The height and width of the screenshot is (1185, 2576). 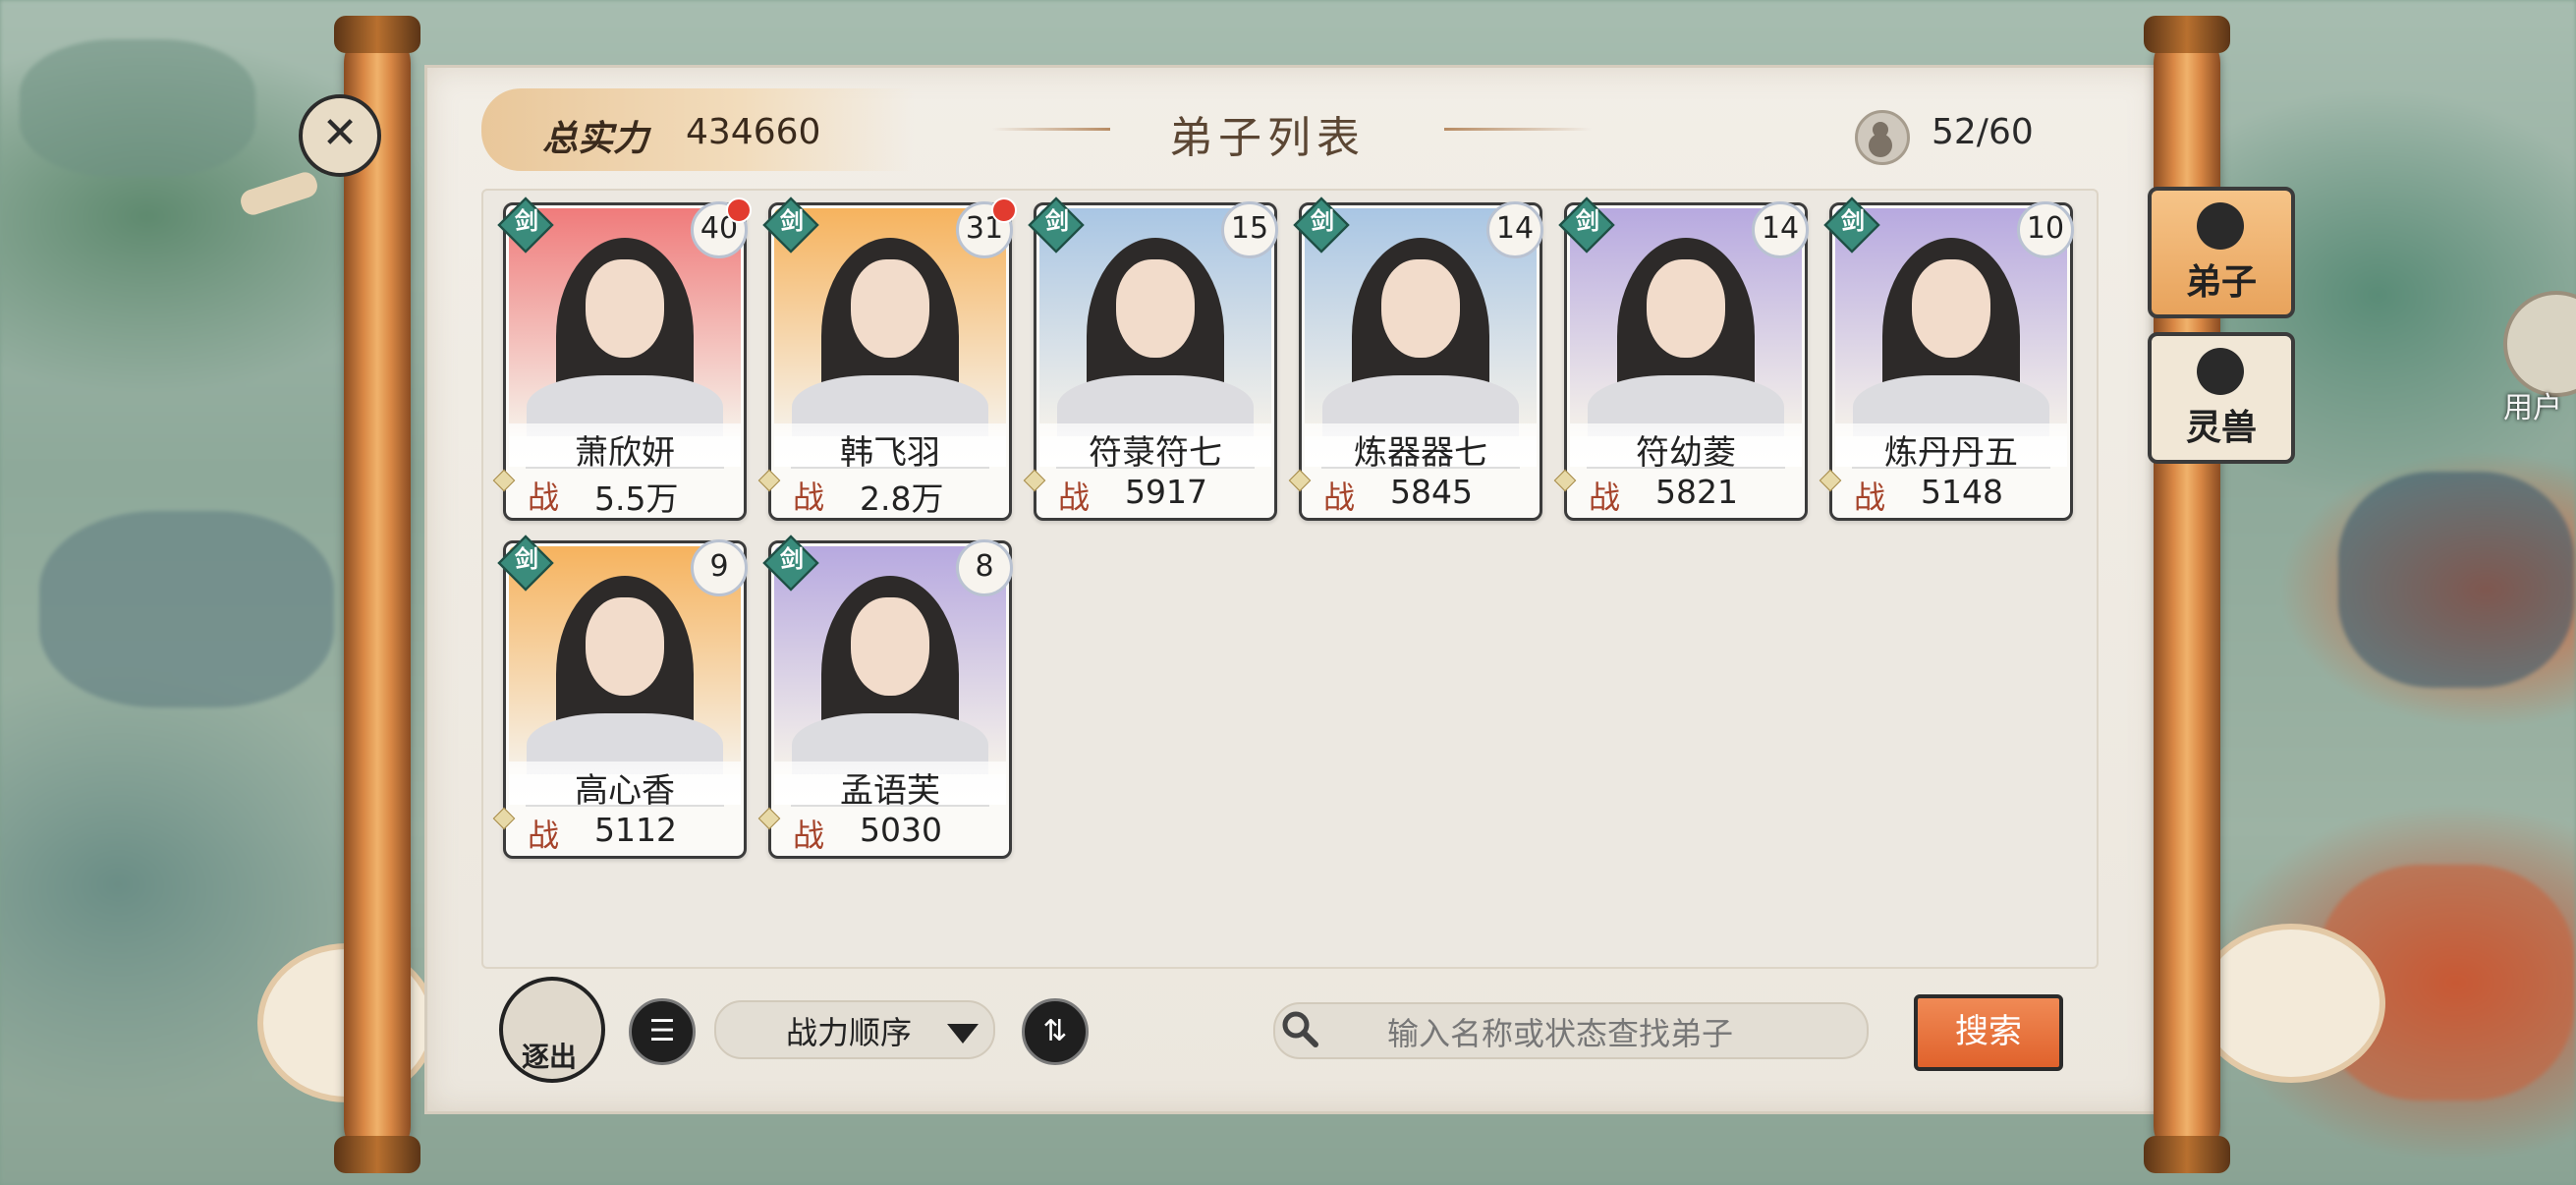 I want to click on cloud-decoration-right, so click(x=2291, y=1004).